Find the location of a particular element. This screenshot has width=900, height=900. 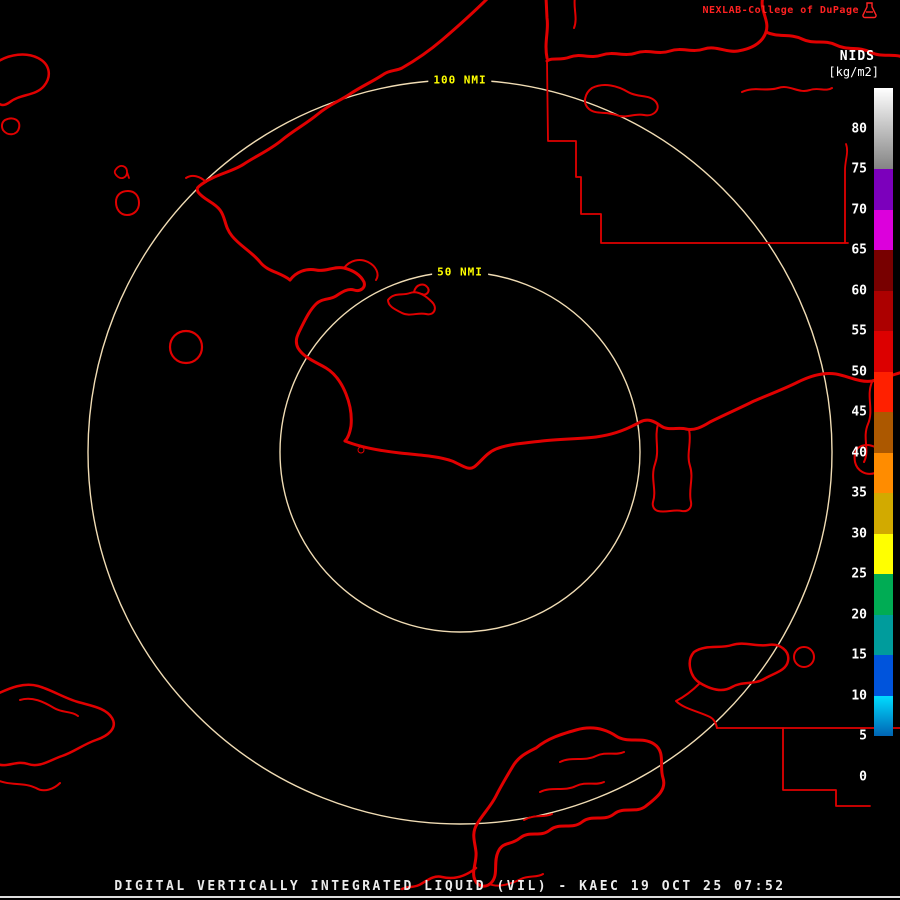

colorbar-tick-label: 45 is located at coordinates (859, 412).